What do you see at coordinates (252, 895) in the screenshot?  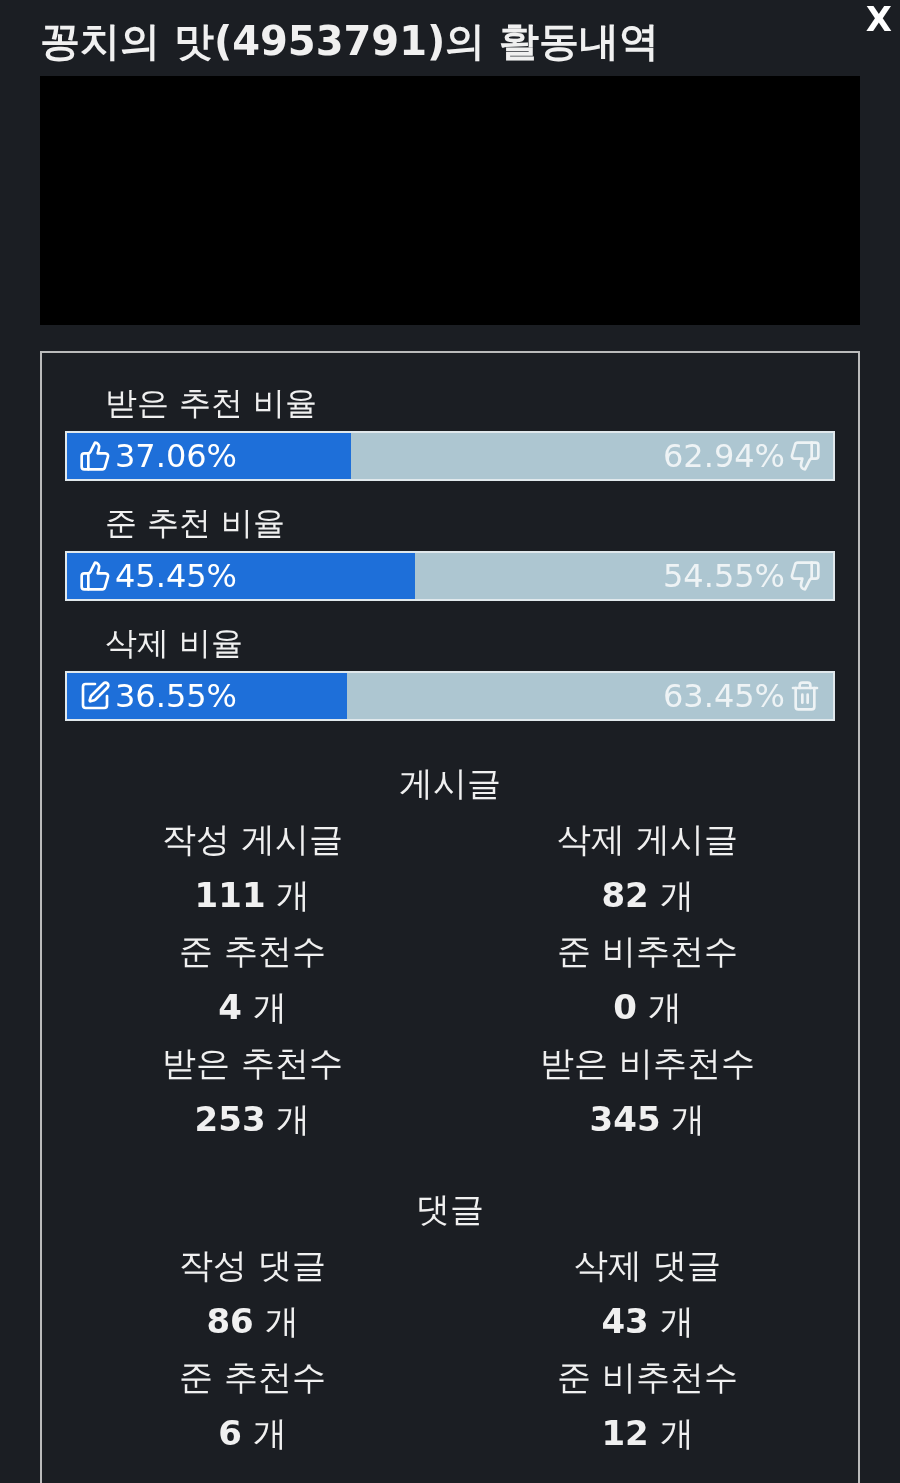 I see `stat-value: 111 개` at bounding box center [252, 895].